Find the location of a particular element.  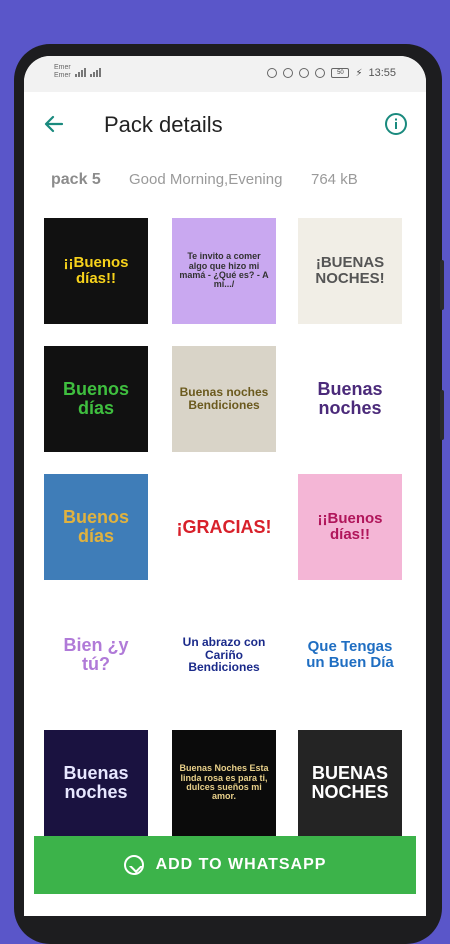

sticker-1: ¡¡Buenos días!! is located at coordinates (96, 271).